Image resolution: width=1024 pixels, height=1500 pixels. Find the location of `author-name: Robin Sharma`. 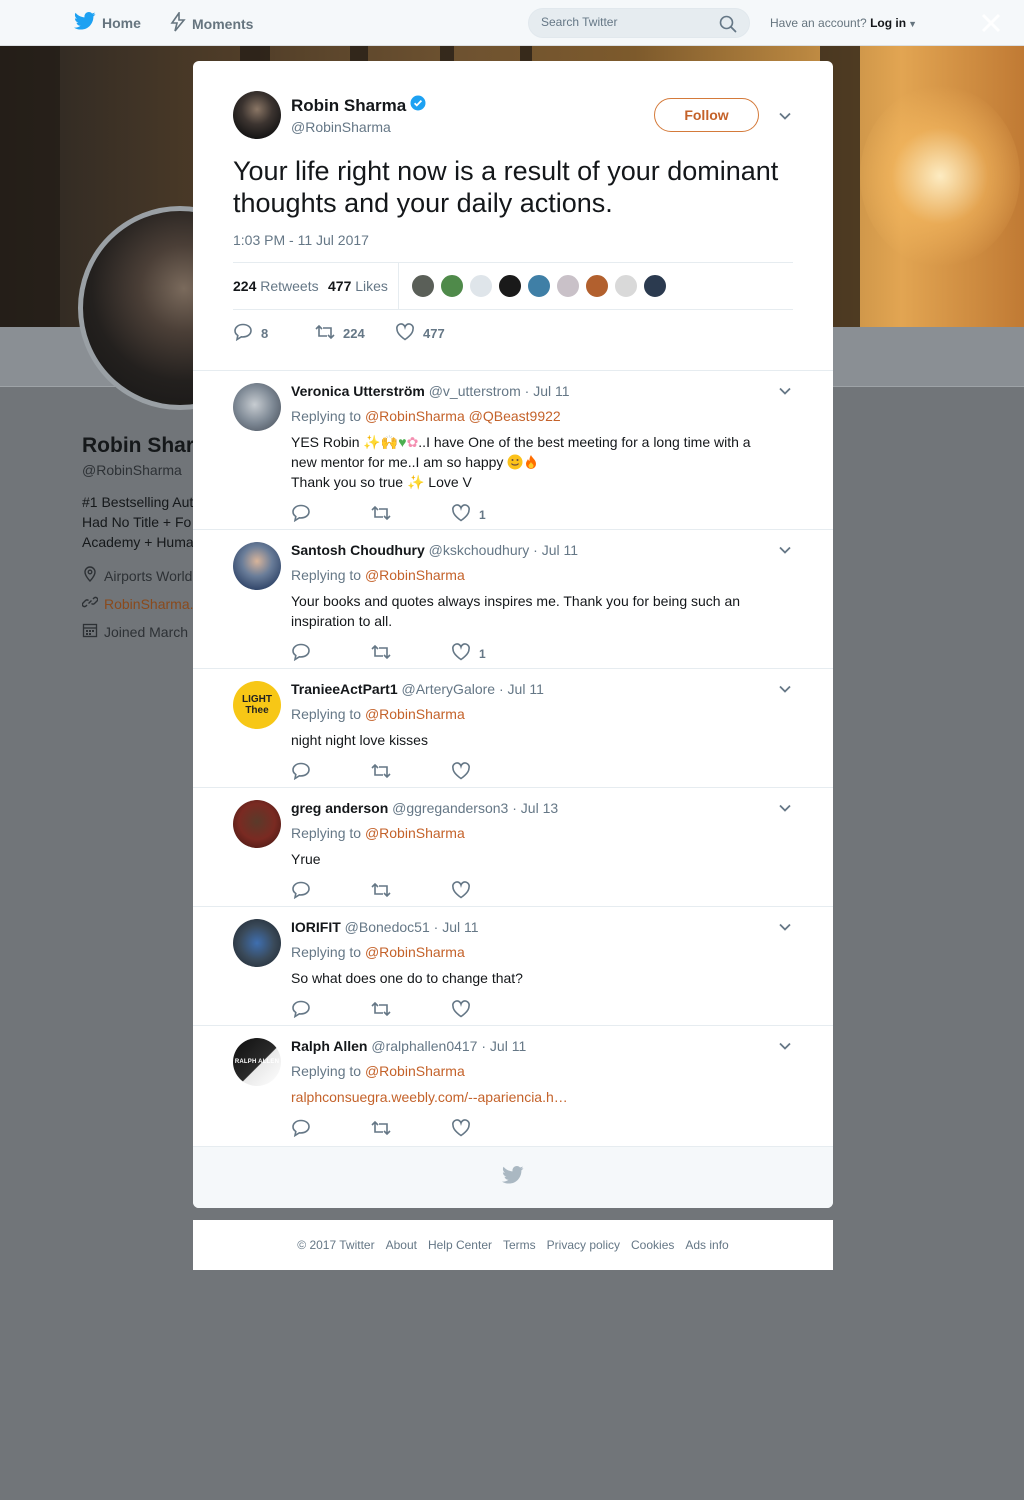

author-name: Robin Sharma is located at coordinates (358, 105).